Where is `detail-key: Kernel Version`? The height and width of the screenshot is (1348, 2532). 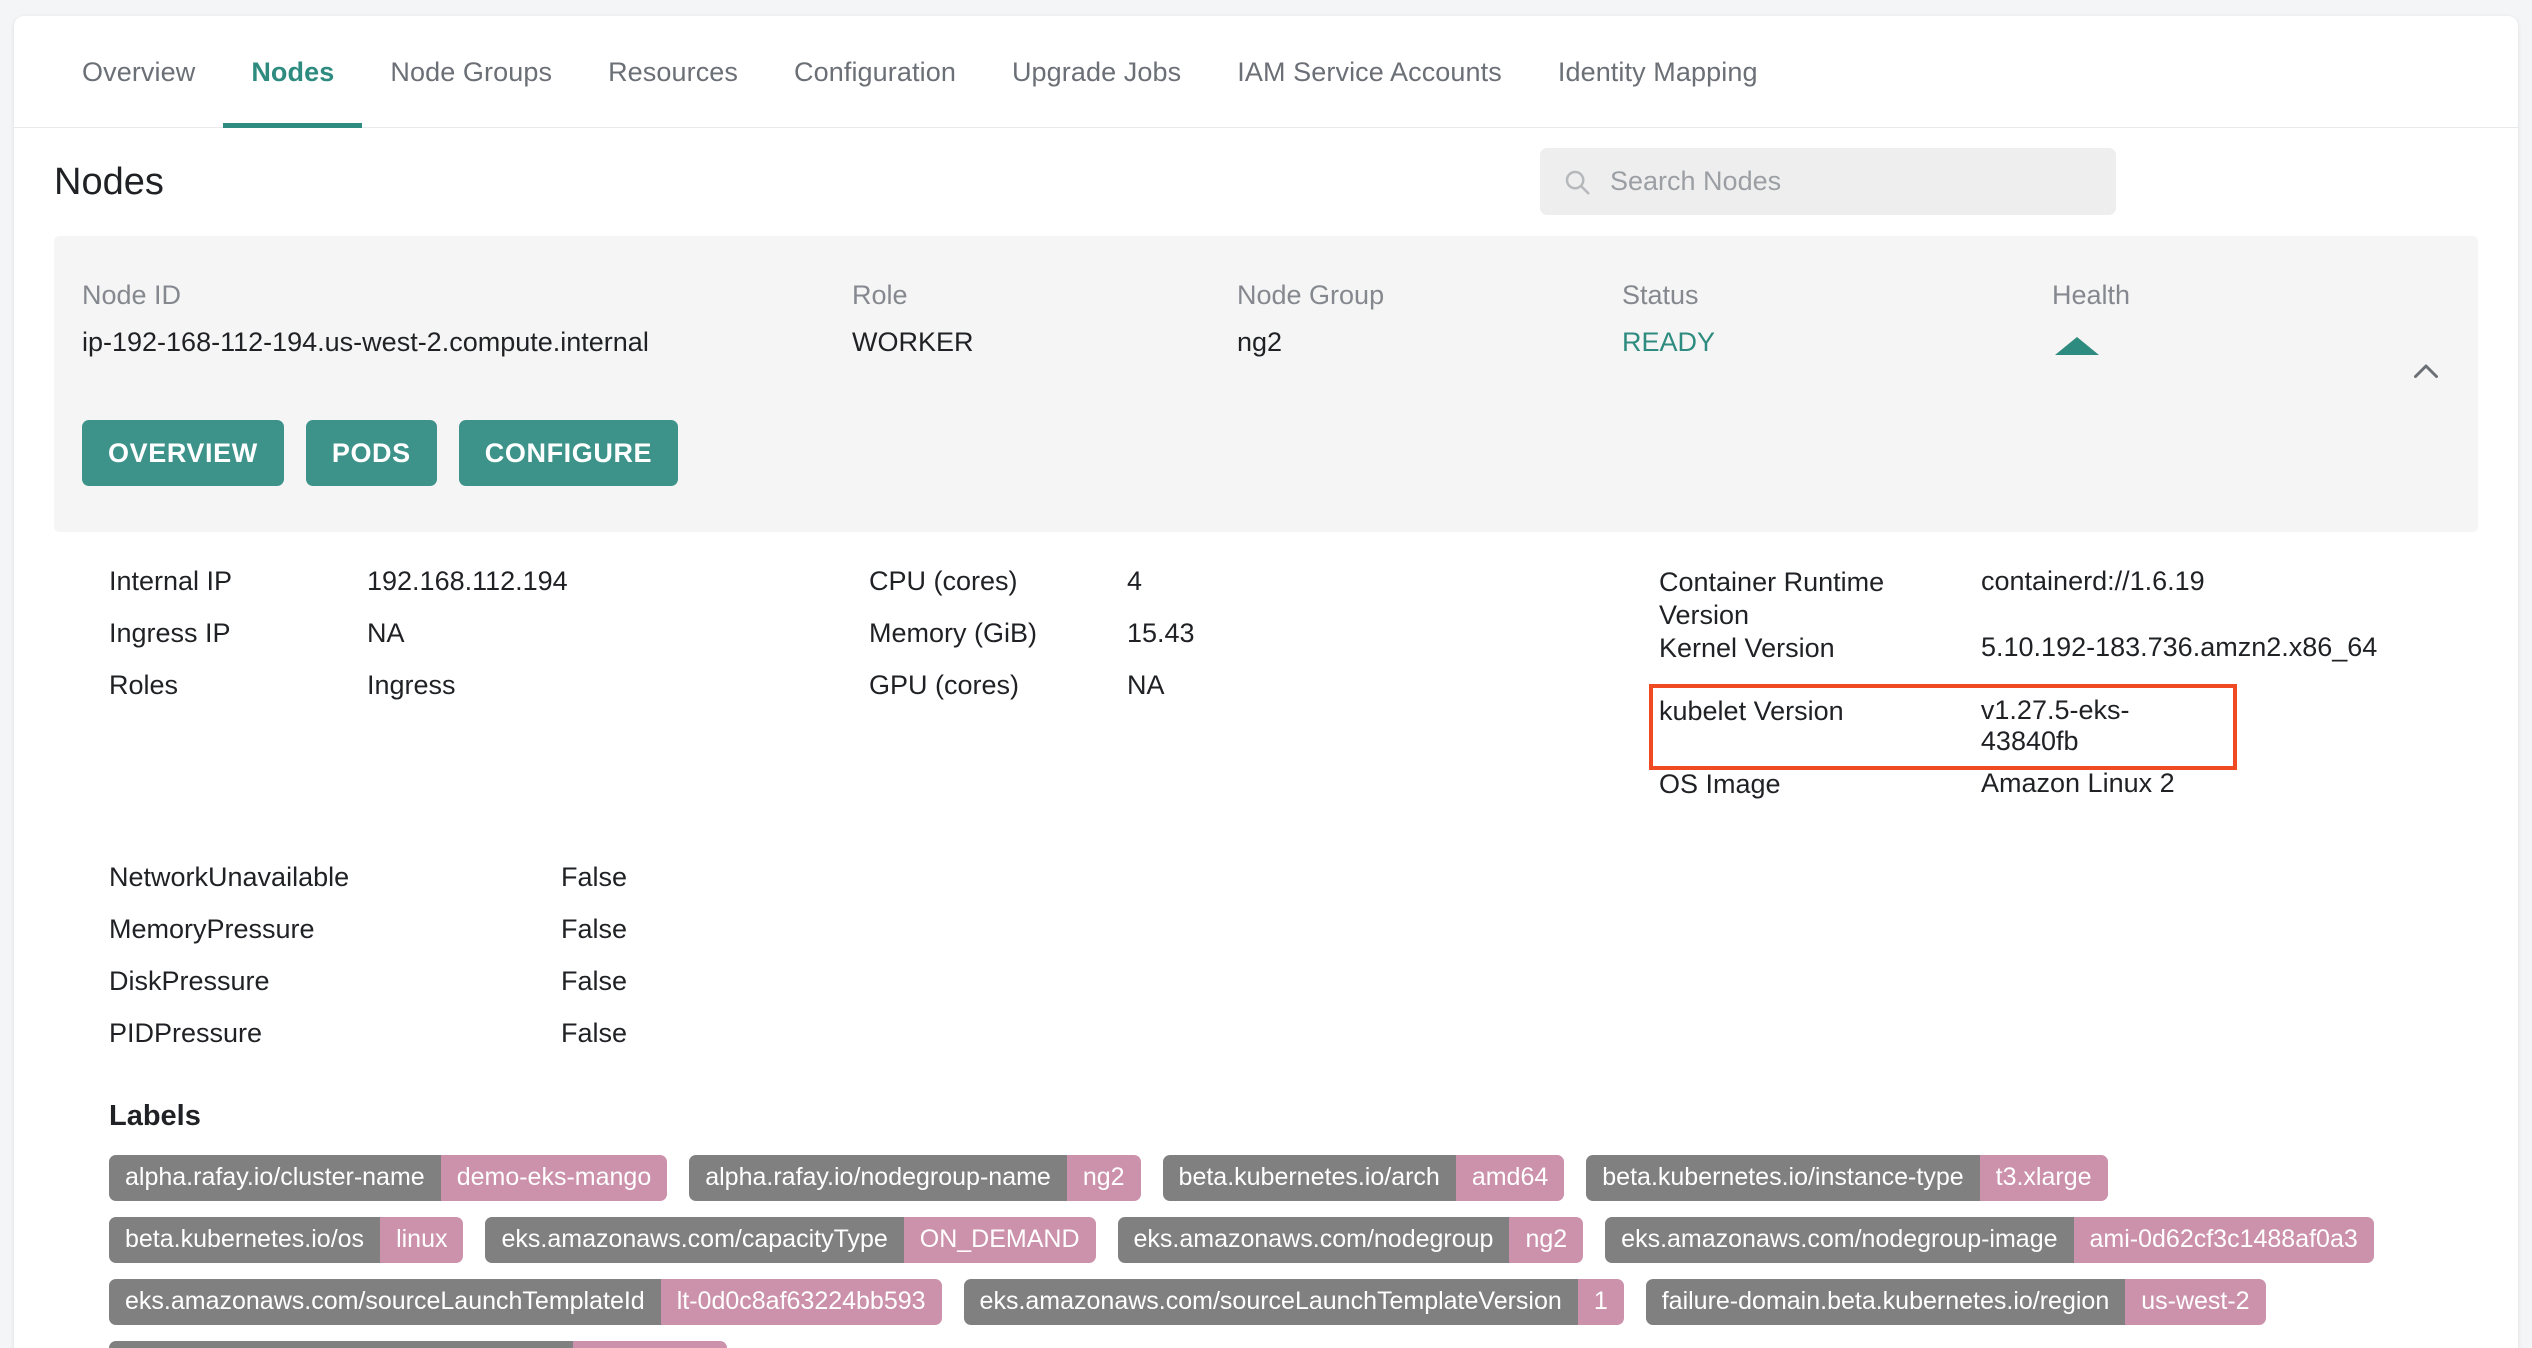
detail-key: Kernel Version is located at coordinates (1747, 647).